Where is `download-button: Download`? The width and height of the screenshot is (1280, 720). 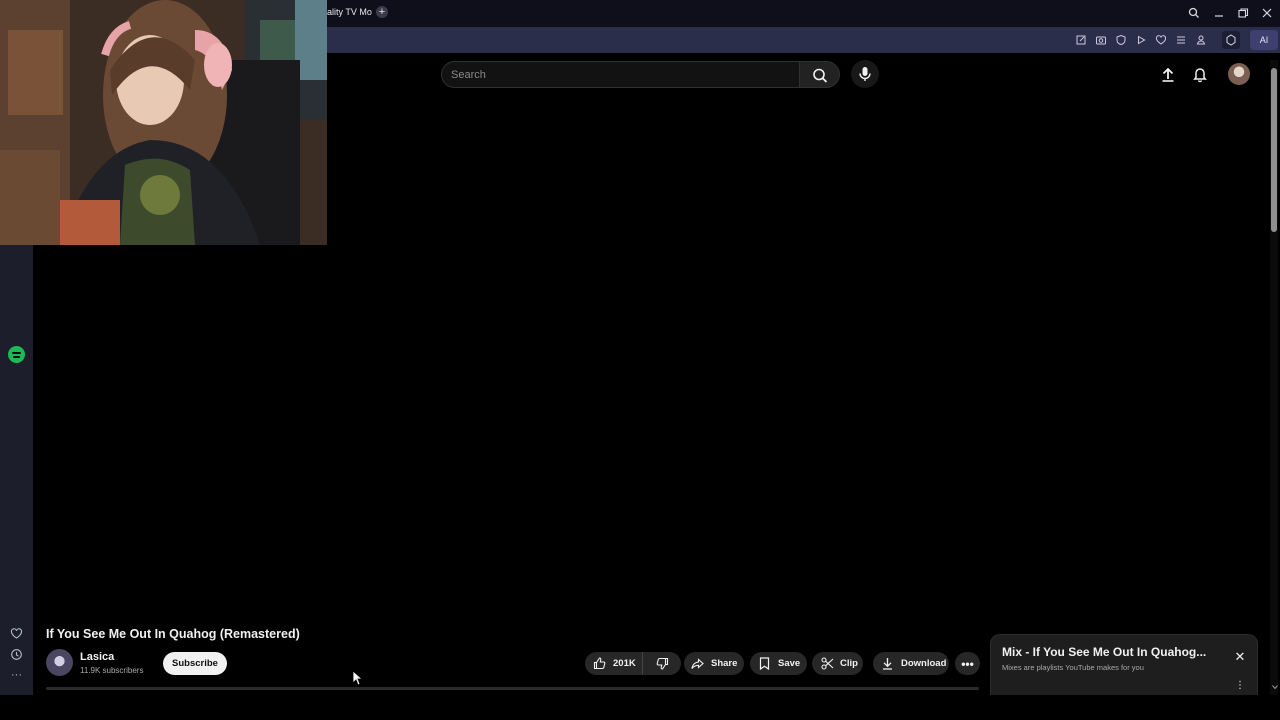
download-button: Download is located at coordinates (911, 663).